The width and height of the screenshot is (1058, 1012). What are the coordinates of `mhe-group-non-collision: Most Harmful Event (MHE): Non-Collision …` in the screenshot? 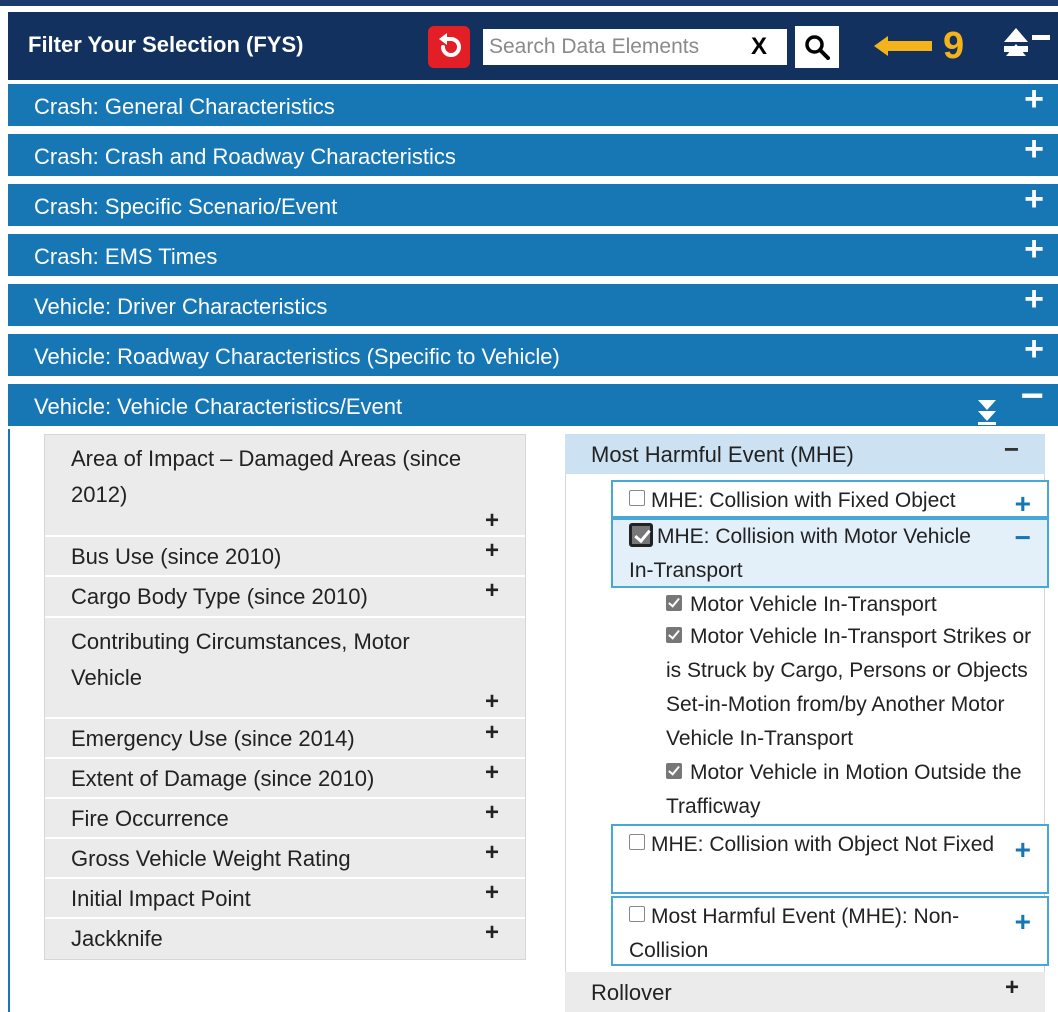 It's located at (830, 931).